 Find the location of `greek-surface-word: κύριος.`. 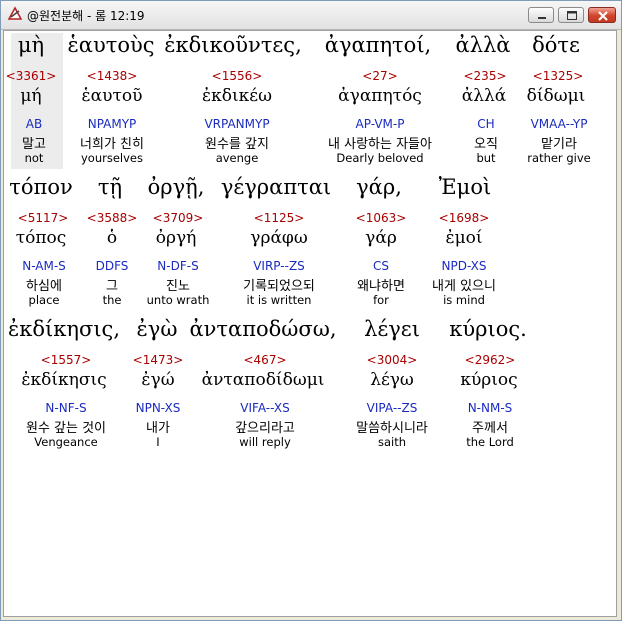

greek-surface-word: κύριος. is located at coordinates (488, 329).